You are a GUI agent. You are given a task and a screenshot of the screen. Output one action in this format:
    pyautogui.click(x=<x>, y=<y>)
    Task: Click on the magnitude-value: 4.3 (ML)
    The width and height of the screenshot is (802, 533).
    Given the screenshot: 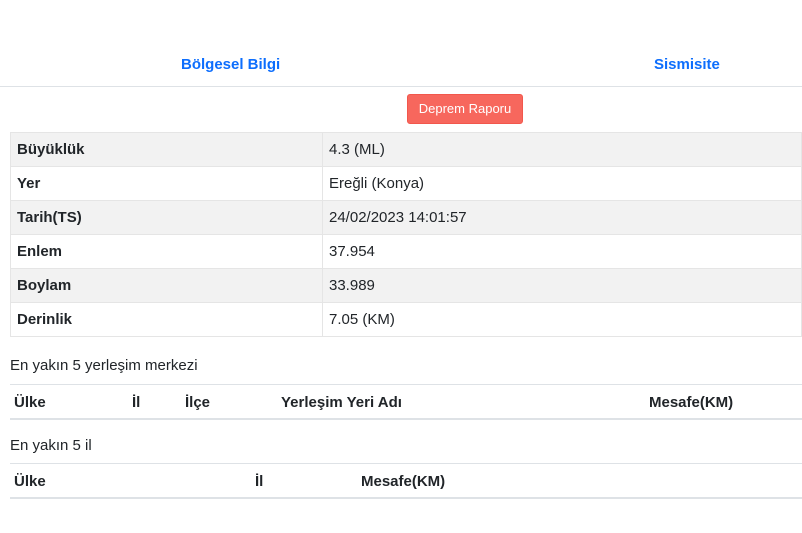 What is the action you would take?
    pyautogui.click(x=562, y=149)
    